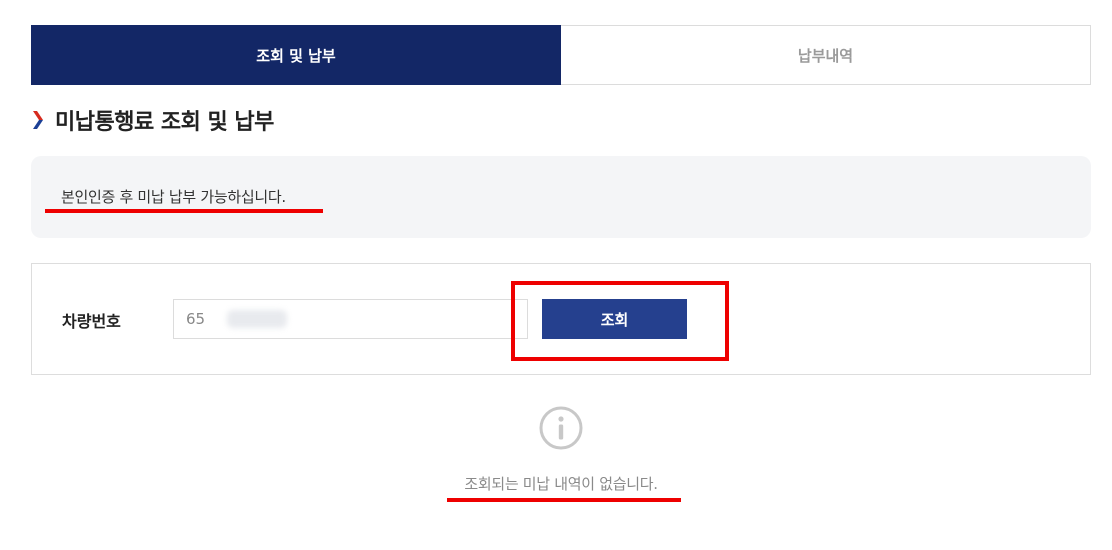 The image size is (1112, 550). I want to click on tab-payment-history: 납부내역, so click(826, 55).